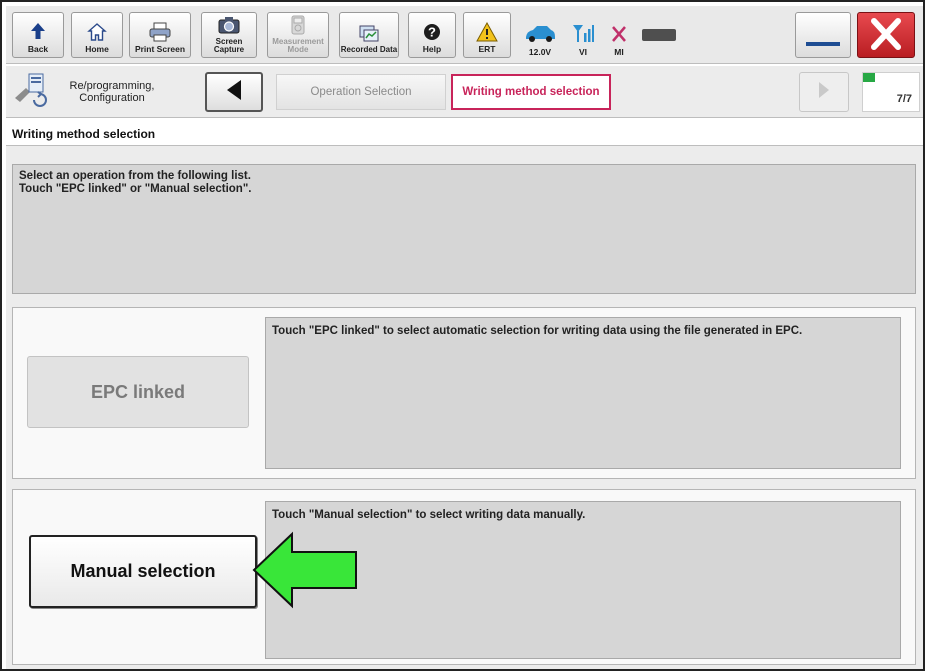 The image size is (925, 671). What do you see at coordinates (904, 99) in the screenshot?
I see `progress-counter: 7/7` at bounding box center [904, 99].